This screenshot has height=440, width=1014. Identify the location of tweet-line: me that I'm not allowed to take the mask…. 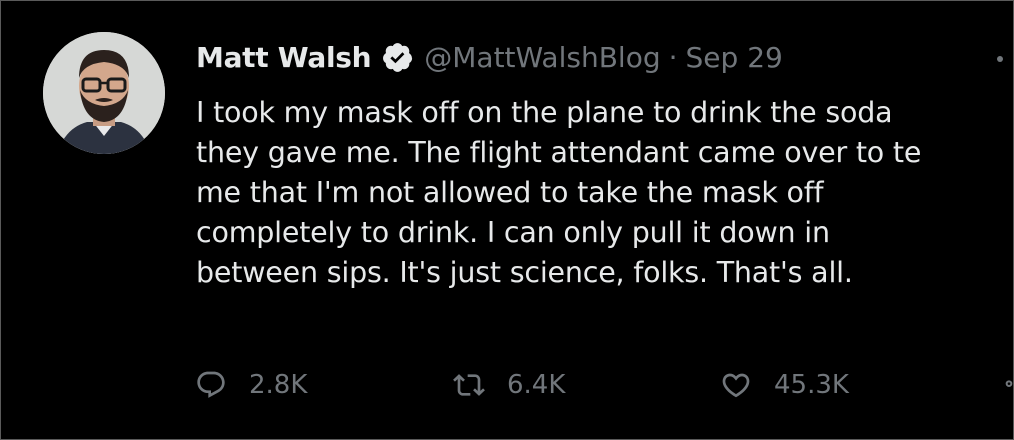
(510, 192).